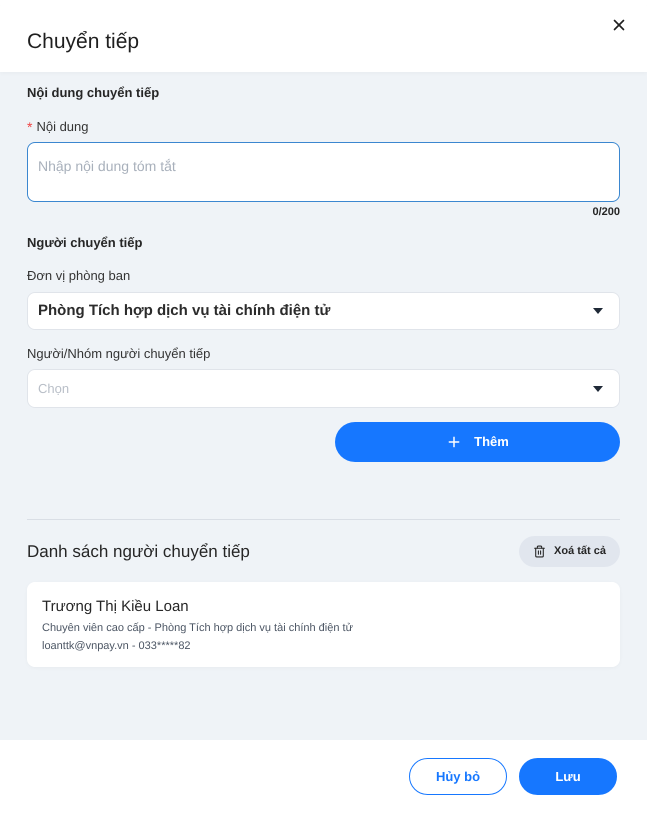 The height and width of the screenshot is (824, 647). I want to click on person-position: Chuyên viên cao cấp - Phòng Tích hợp dịch vụ tài chính điện tử, so click(198, 628).